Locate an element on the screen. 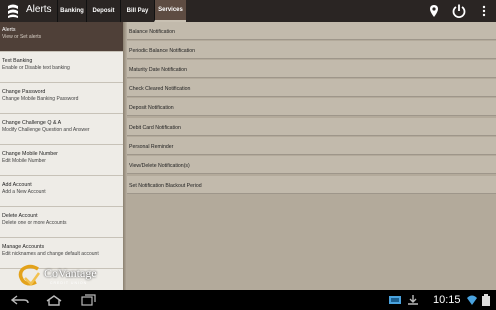 The width and height of the screenshot is (496, 310). sidebar-item-alerts: Alerts View or Set alerts is located at coordinates (61, 37).